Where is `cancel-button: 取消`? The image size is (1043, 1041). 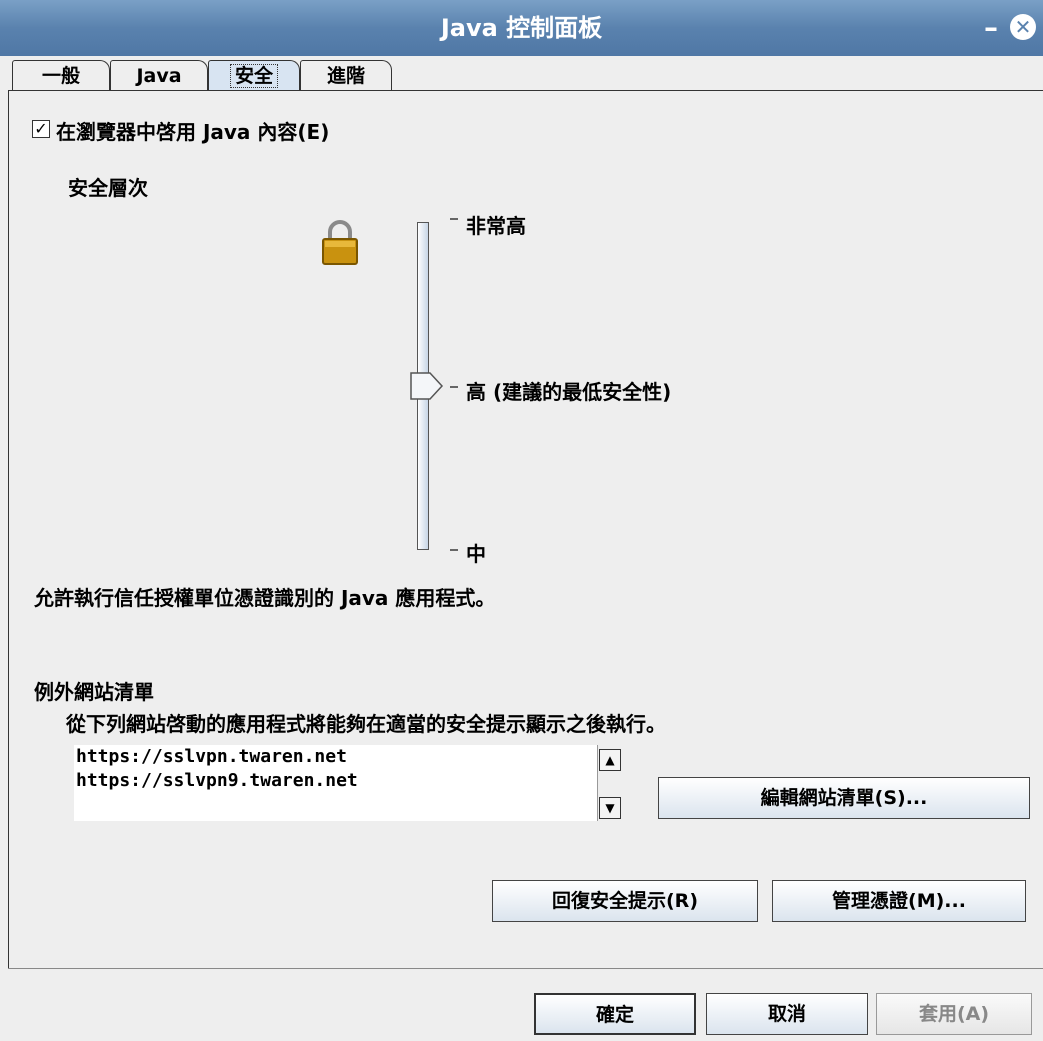
cancel-button: 取消 is located at coordinates (787, 1014).